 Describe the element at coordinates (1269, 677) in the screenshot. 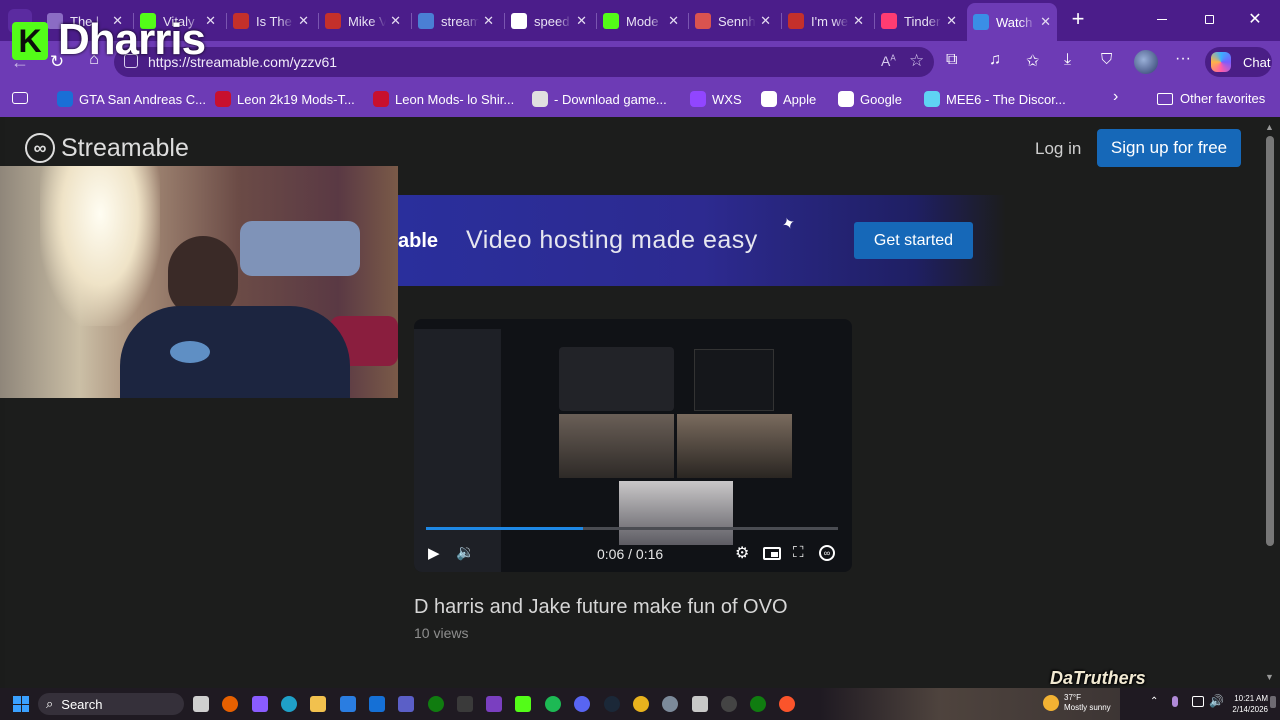

I see `scroll-down-arrow: ▼` at that location.